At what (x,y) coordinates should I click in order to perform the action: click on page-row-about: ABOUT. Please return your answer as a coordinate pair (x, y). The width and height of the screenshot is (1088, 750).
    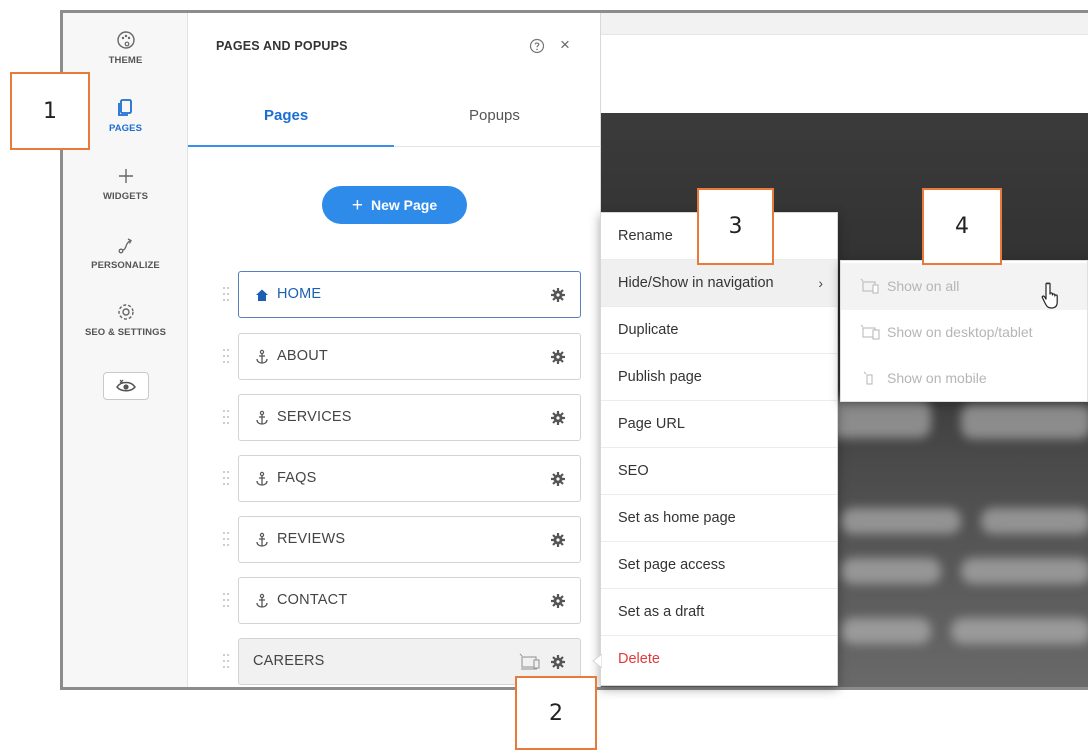
    Looking at the image, I should click on (402, 356).